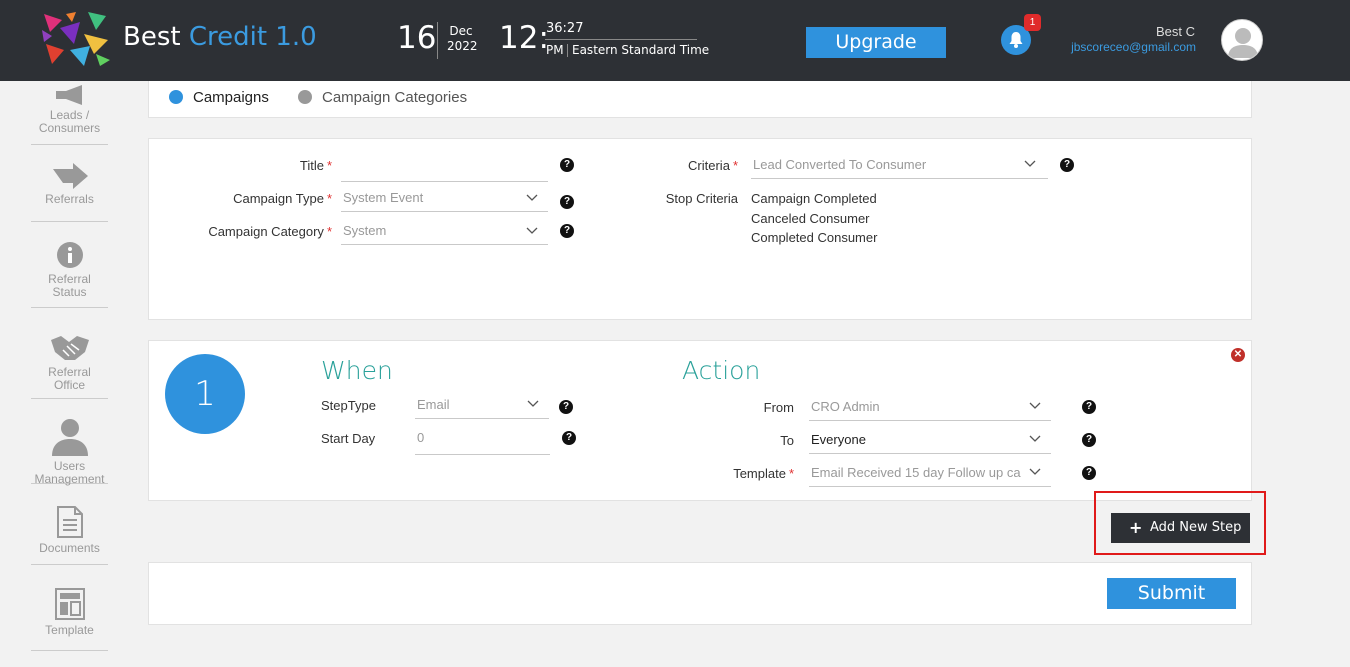 This screenshot has height=667, width=1350. Describe the element at coordinates (876, 42) in the screenshot. I see `upgrade-button: Upgrade` at that location.